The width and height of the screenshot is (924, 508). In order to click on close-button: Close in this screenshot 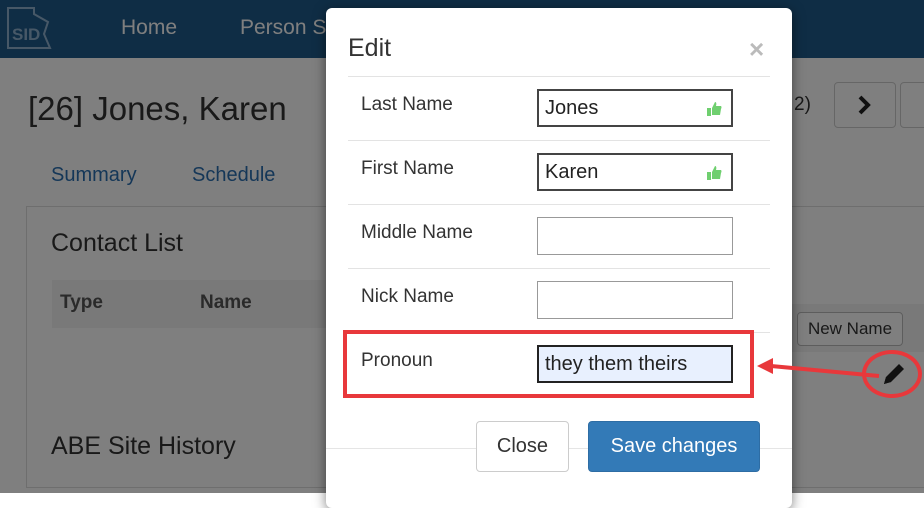, I will do `click(522, 446)`.